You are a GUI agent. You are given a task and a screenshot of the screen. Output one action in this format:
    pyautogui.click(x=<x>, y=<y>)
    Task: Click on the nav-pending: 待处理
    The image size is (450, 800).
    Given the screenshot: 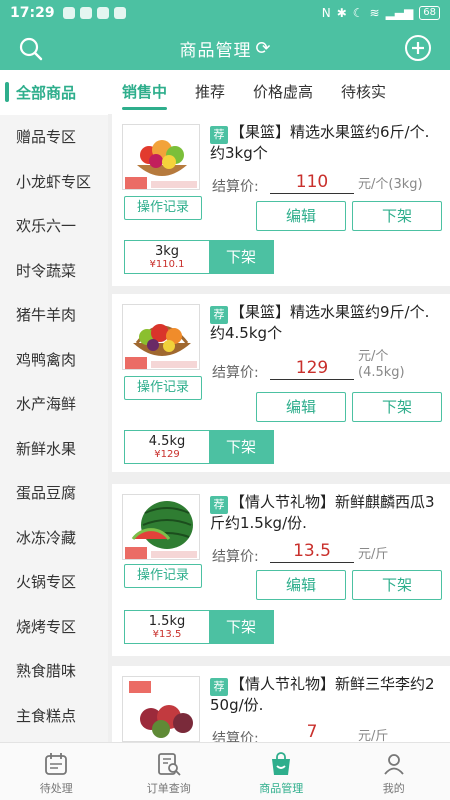 What is the action you would take?
    pyautogui.click(x=56, y=771)
    